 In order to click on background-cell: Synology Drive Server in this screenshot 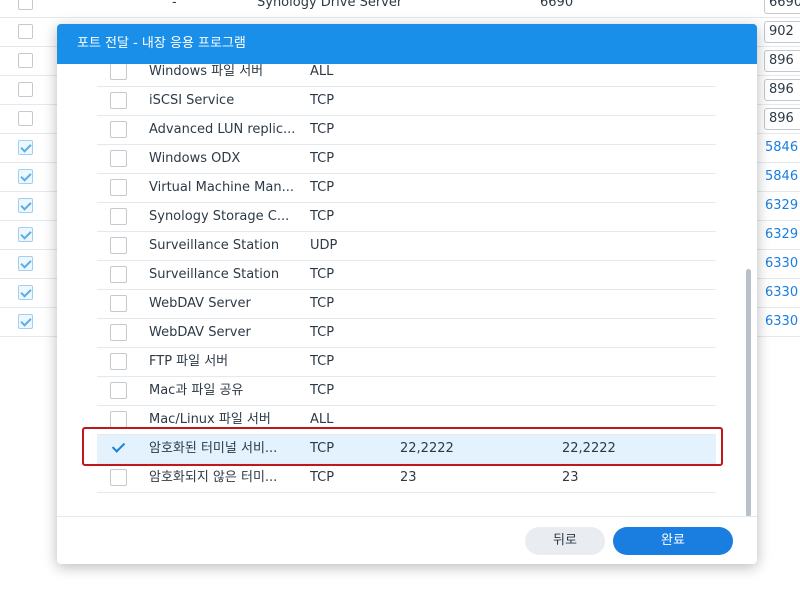, I will do `click(330, 5)`.